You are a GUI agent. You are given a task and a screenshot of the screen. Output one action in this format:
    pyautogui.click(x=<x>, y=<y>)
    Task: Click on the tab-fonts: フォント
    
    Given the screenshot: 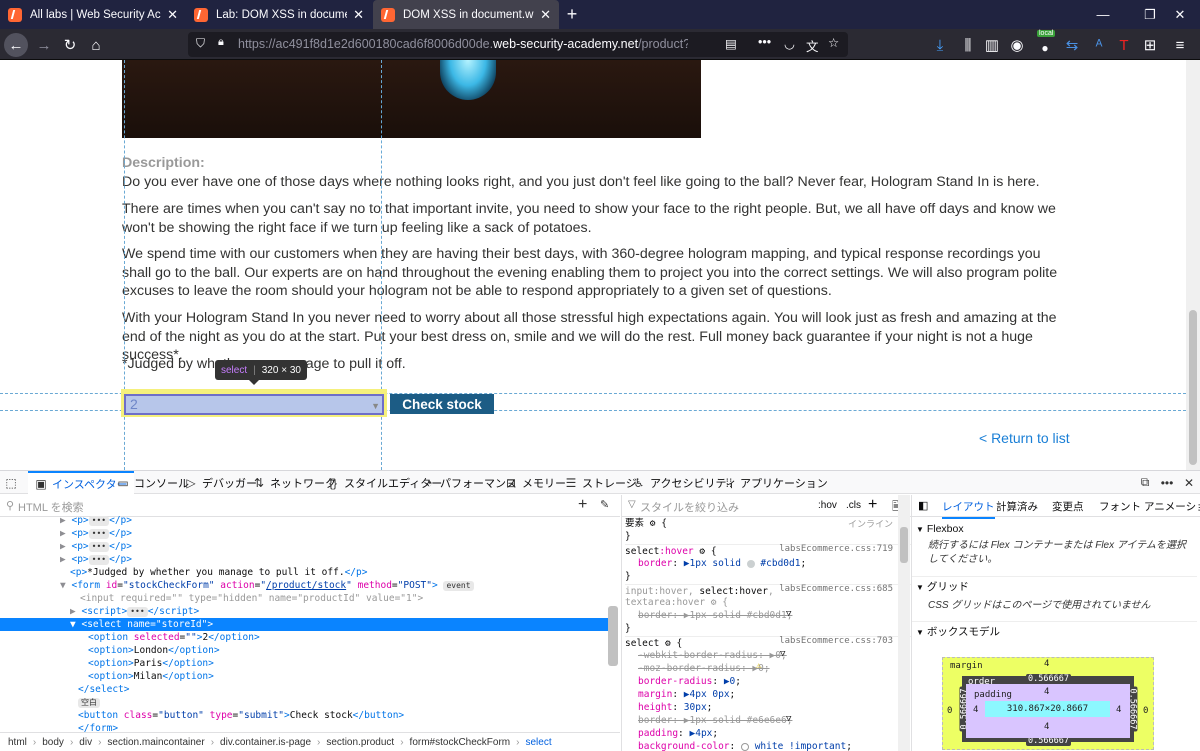 What is the action you would take?
    pyautogui.click(x=1120, y=506)
    